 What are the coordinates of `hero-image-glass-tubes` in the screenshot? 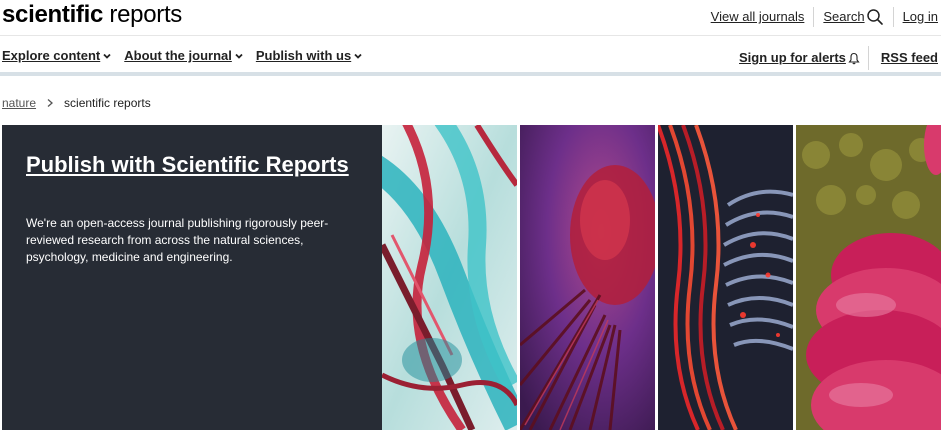 It's located at (449, 277).